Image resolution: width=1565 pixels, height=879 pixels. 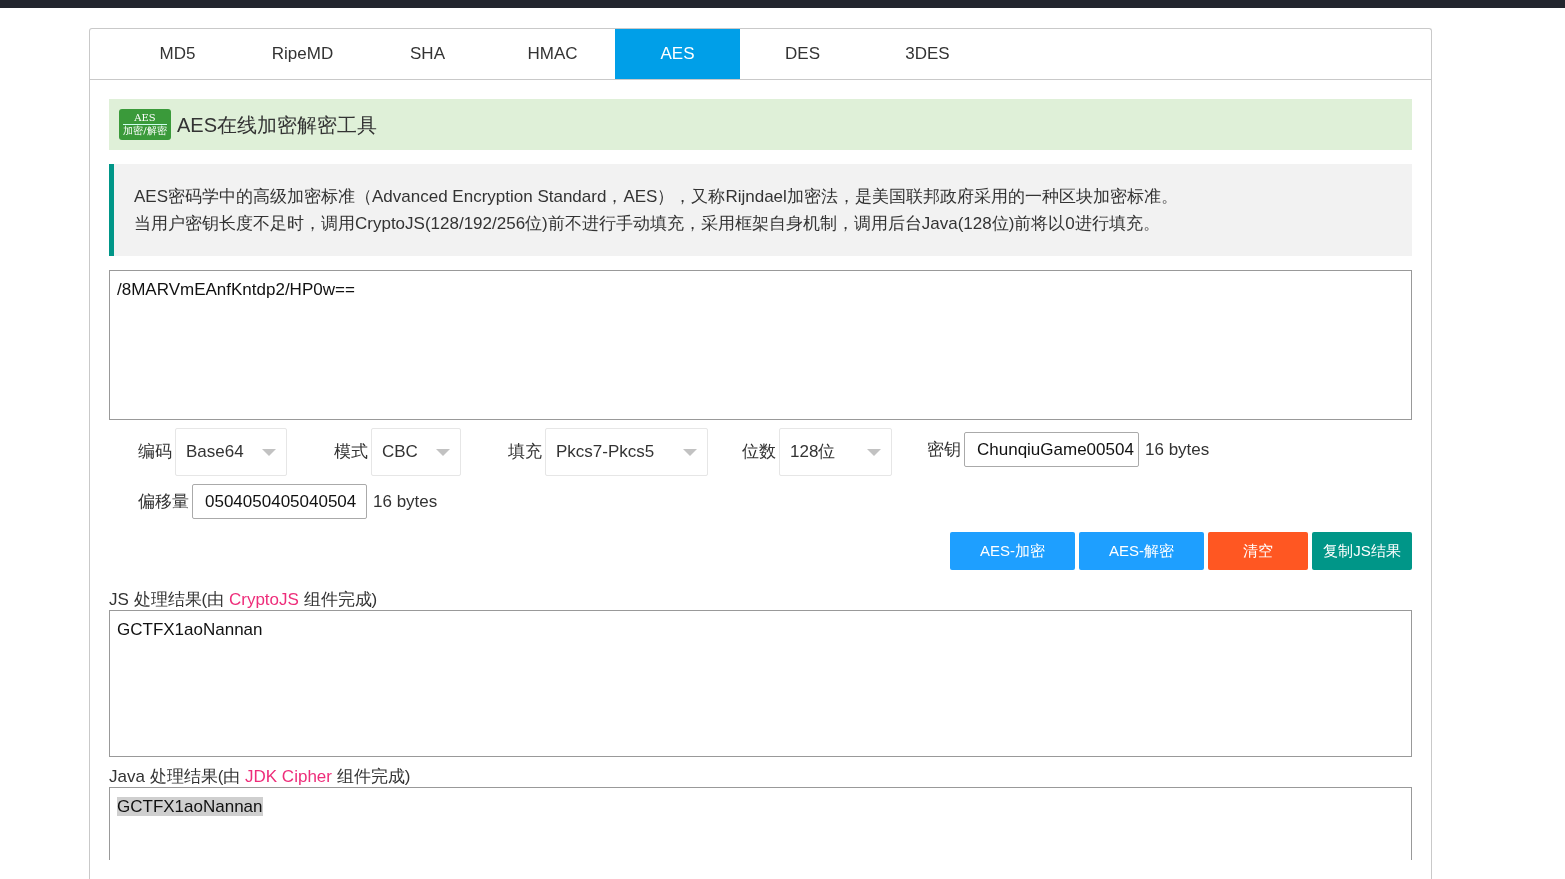 What do you see at coordinates (1362, 551) in the screenshot?
I see `action-button: 复制JS结果` at bounding box center [1362, 551].